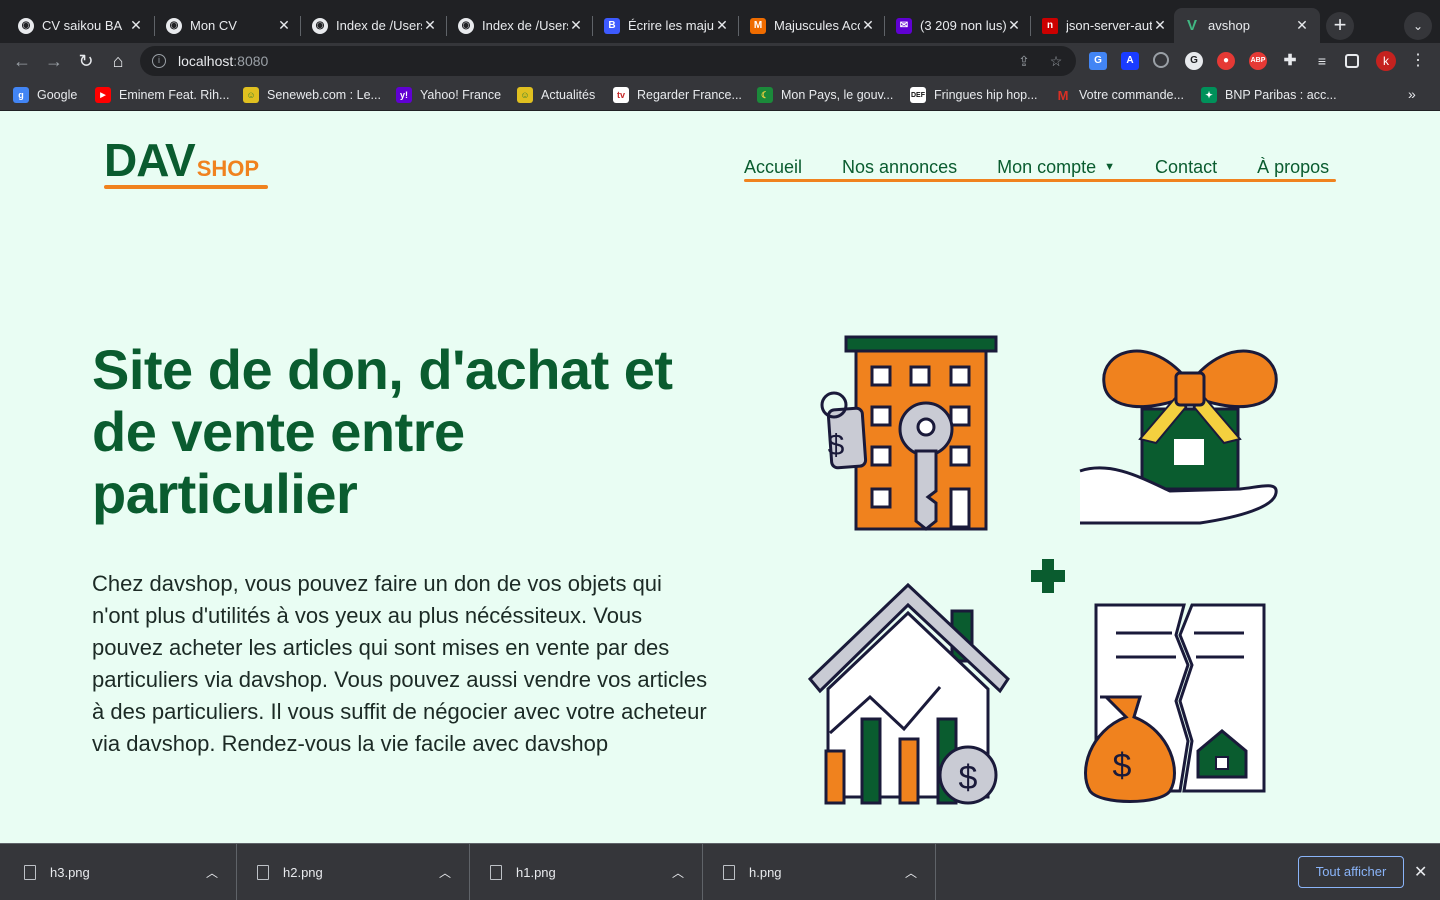 The height and width of the screenshot is (900, 1440). I want to click on forward-button: →, so click(54, 62).